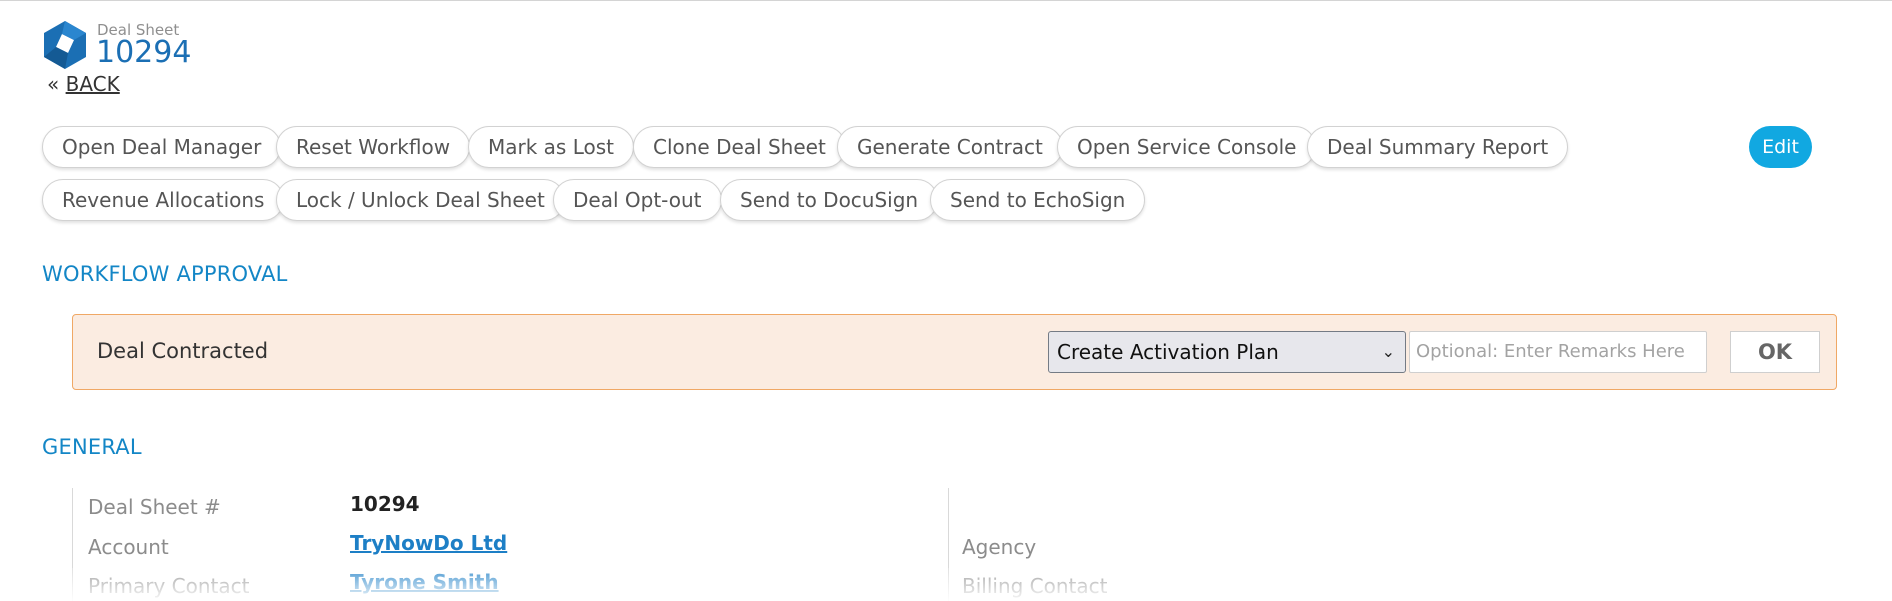 The width and height of the screenshot is (1892, 601). I want to click on send-to-echosign-button: Send to EchoSign, so click(1038, 200).